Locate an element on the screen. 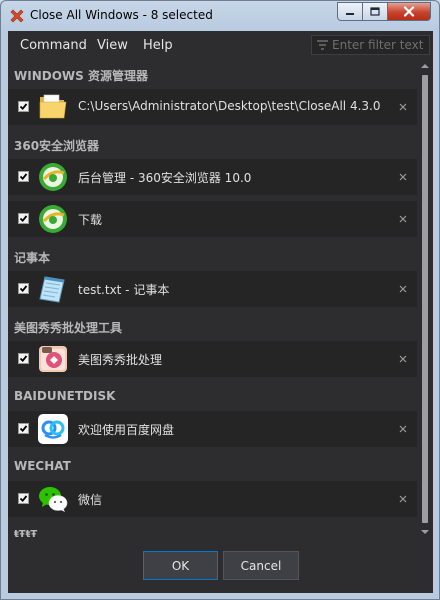  meitu-icon is located at coordinates (53, 359).